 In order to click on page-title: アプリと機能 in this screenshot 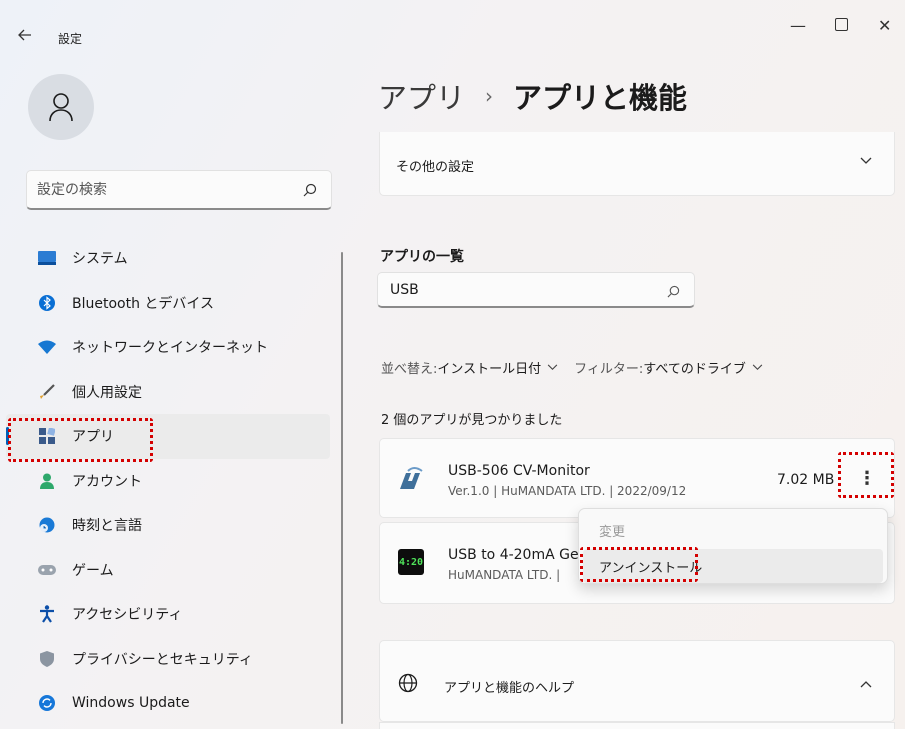, I will do `click(600, 98)`.